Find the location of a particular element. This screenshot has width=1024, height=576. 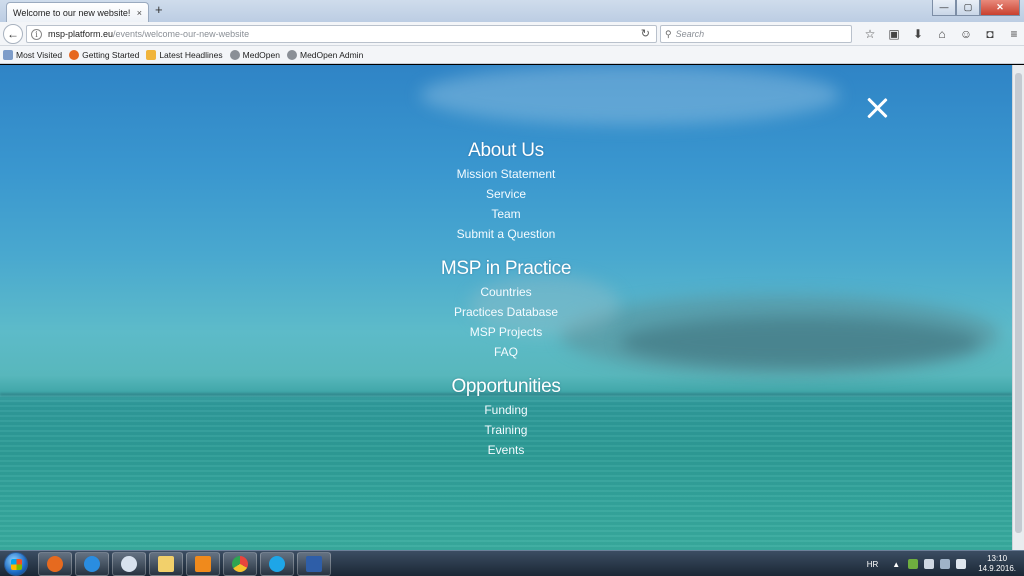

taskbar-apps is located at coordinates (186, 564).